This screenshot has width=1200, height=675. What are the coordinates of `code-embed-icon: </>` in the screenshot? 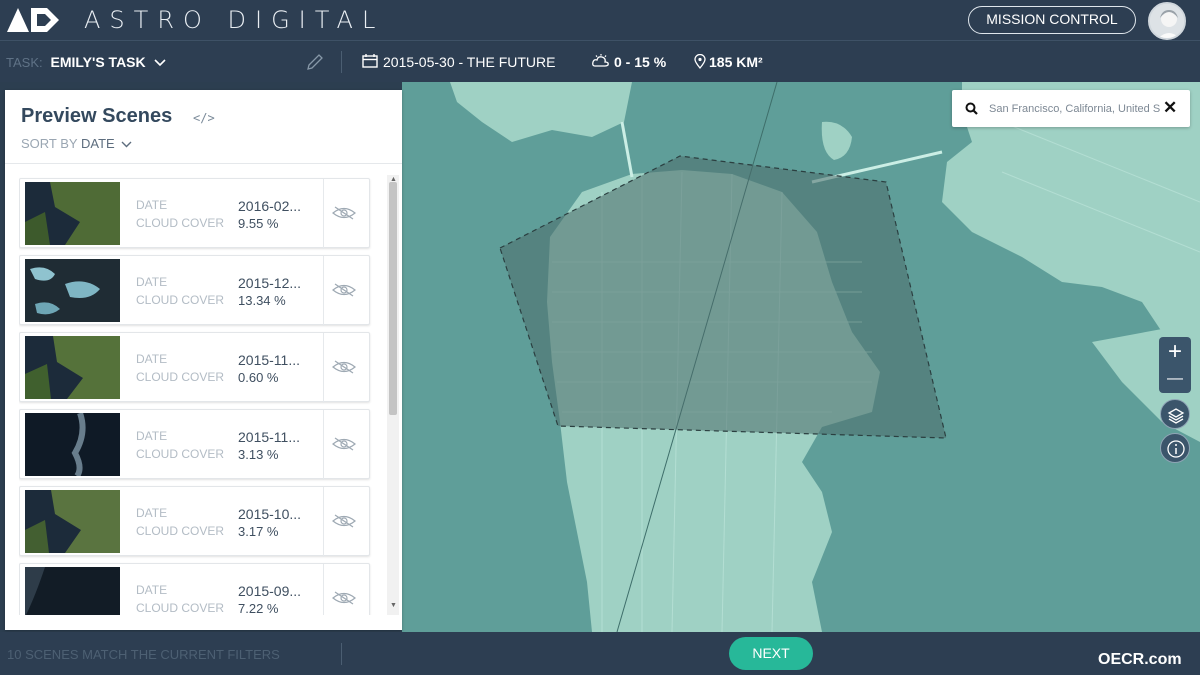 It's located at (204, 118).